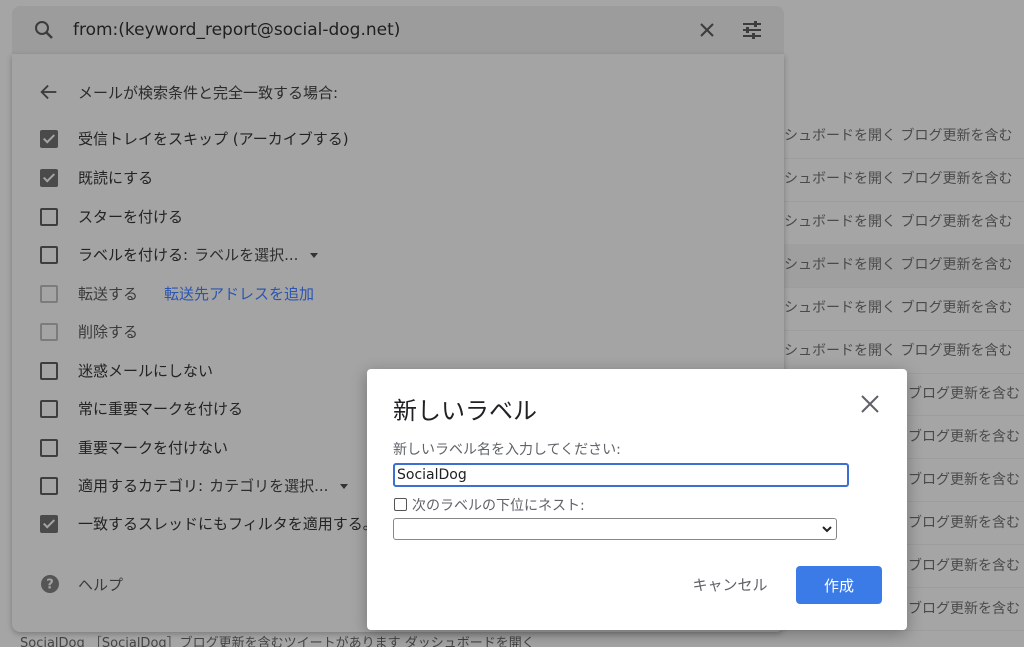 This screenshot has width=1024, height=647. Describe the element at coordinates (507, 450) in the screenshot. I see `label-name-prompt: 新しいラベル名を入力してください:` at that location.